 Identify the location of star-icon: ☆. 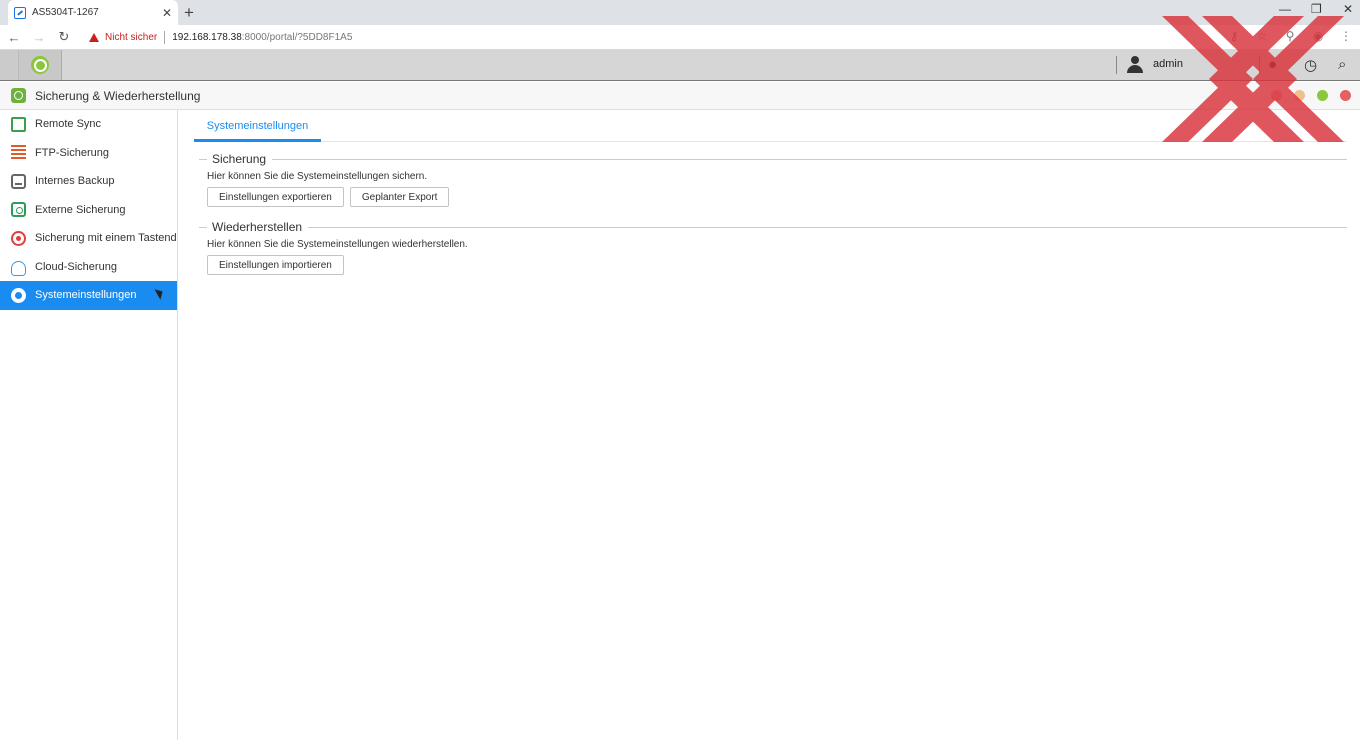
(1262, 36).